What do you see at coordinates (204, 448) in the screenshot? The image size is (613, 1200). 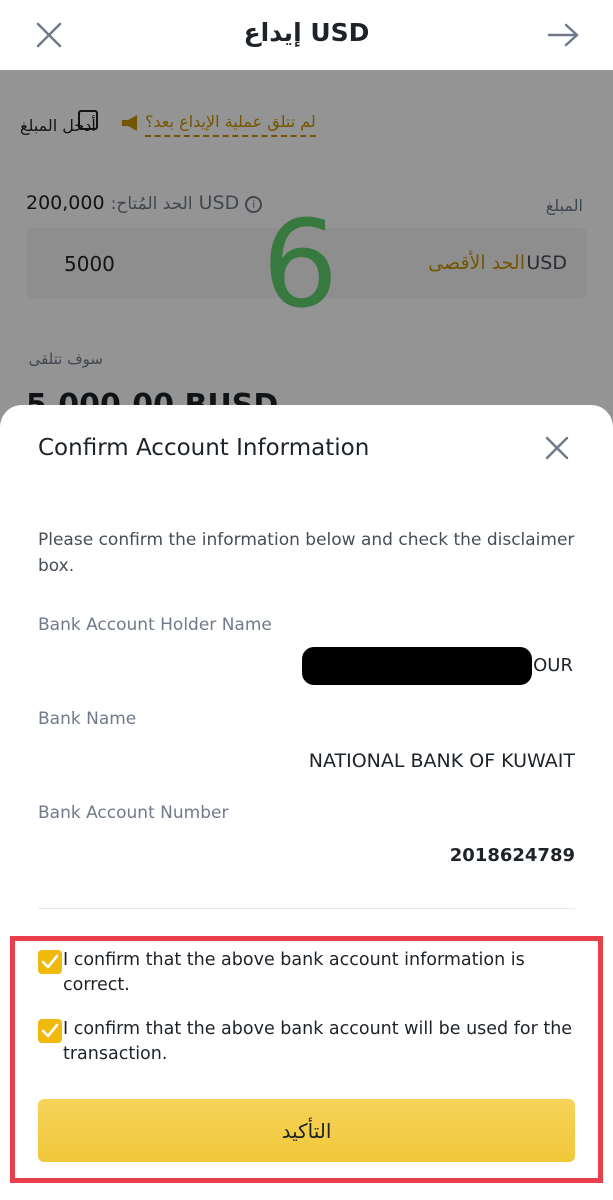 I see `sheet-title: Confirm Account Information` at bounding box center [204, 448].